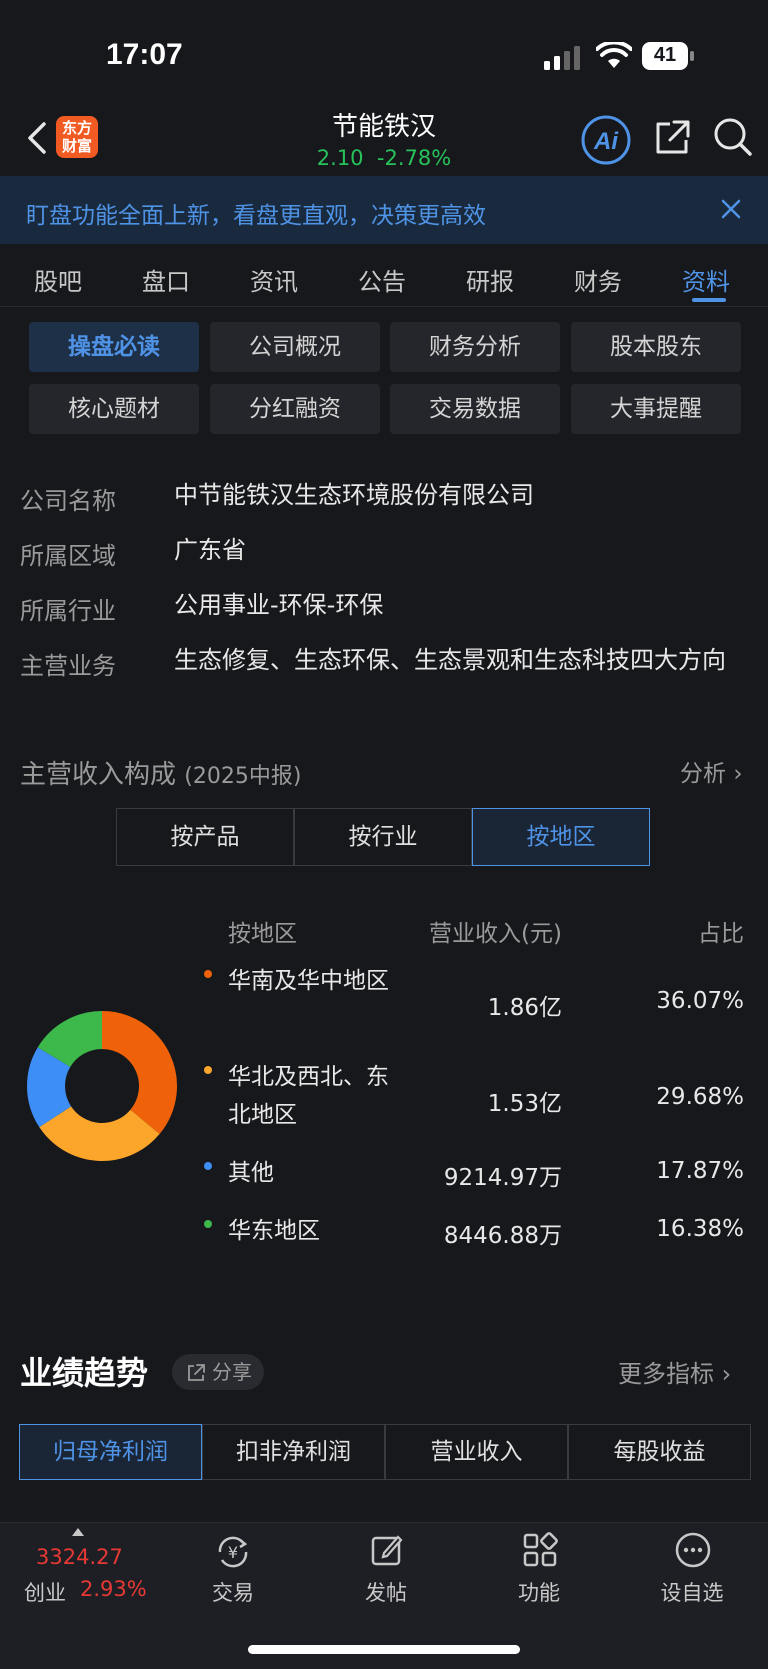 The width and height of the screenshot is (768, 1669). I want to click on chip-financial-analysis: 财务分析, so click(475, 347).